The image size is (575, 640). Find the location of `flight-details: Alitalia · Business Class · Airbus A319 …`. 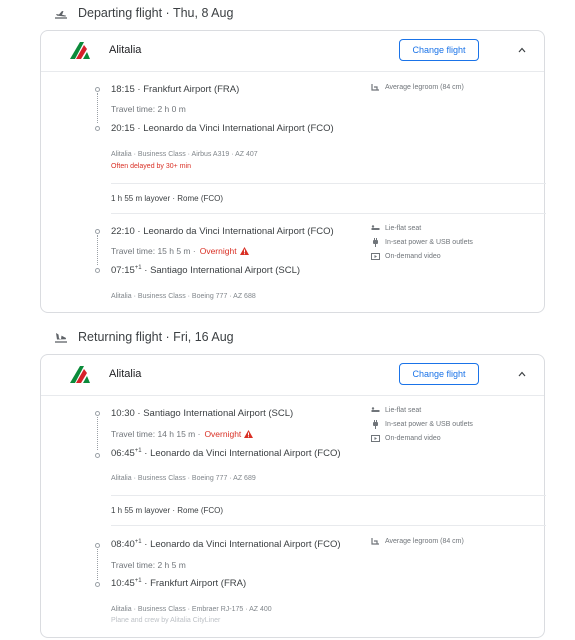

flight-details: Alitalia · Business Class · Airbus A319 … is located at coordinates (184, 154).